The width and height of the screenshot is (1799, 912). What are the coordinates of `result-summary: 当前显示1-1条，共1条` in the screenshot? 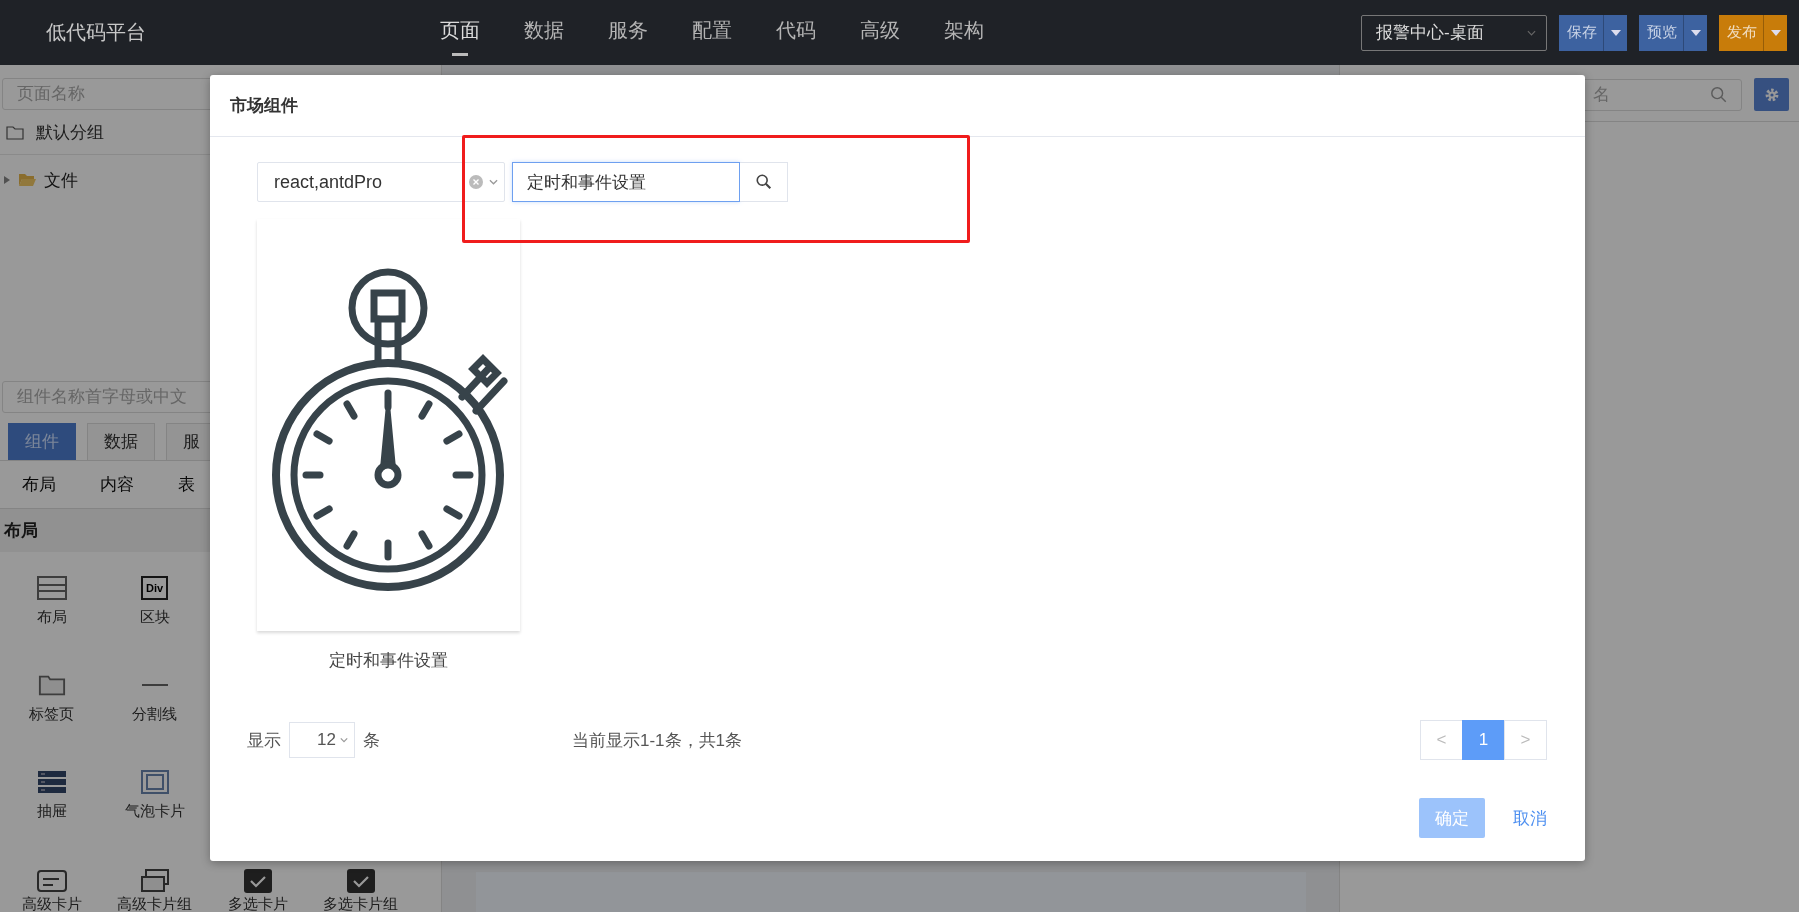 It's located at (658, 740).